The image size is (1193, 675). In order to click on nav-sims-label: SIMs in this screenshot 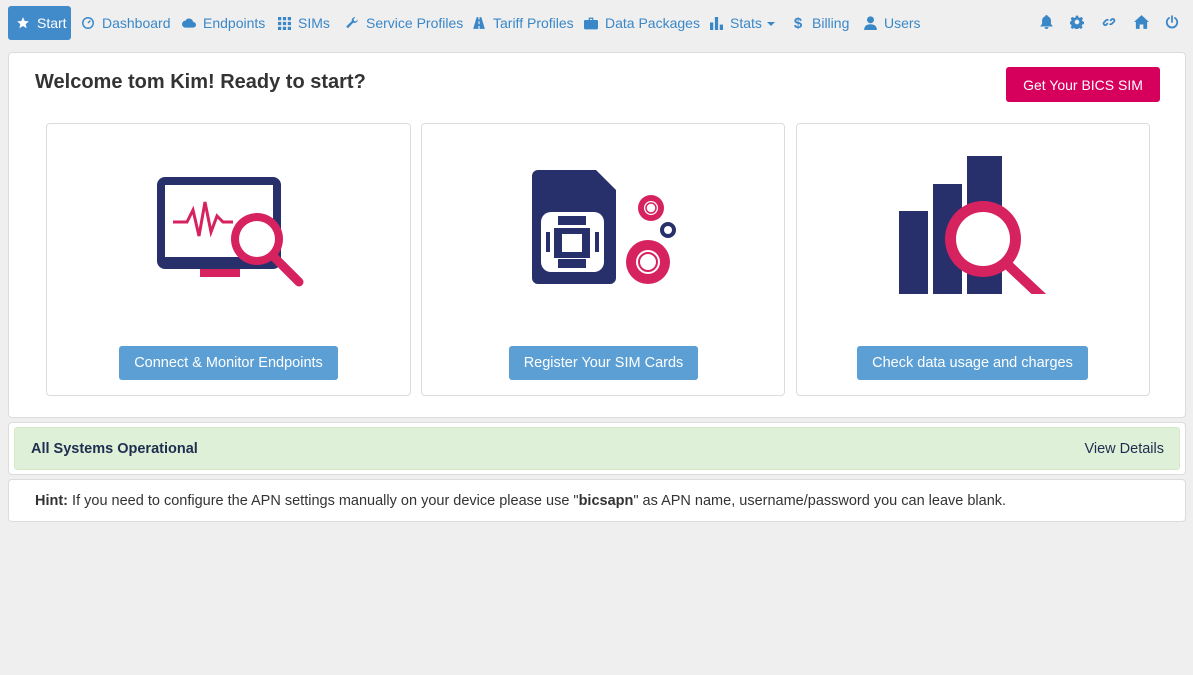, I will do `click(314, 23)`.